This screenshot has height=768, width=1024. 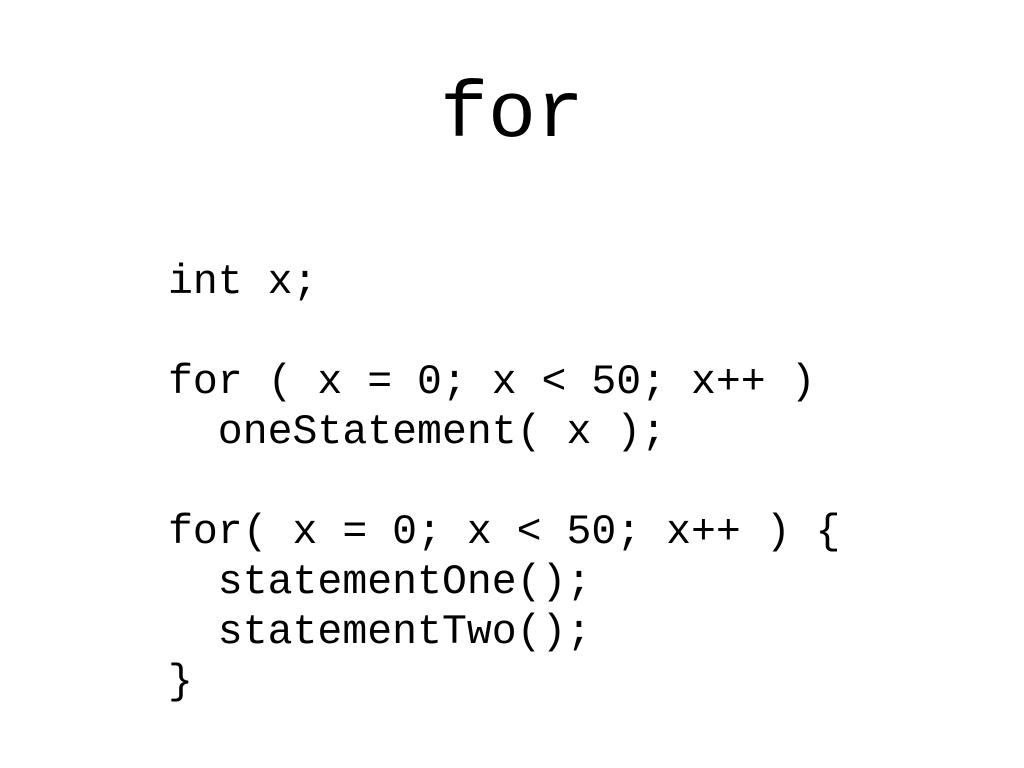 What do you see at coordinates (380, 632) in the screenshot?
I see `code-line-for-block-statement-two: statementTwo();` at bounding box center [380, 632].